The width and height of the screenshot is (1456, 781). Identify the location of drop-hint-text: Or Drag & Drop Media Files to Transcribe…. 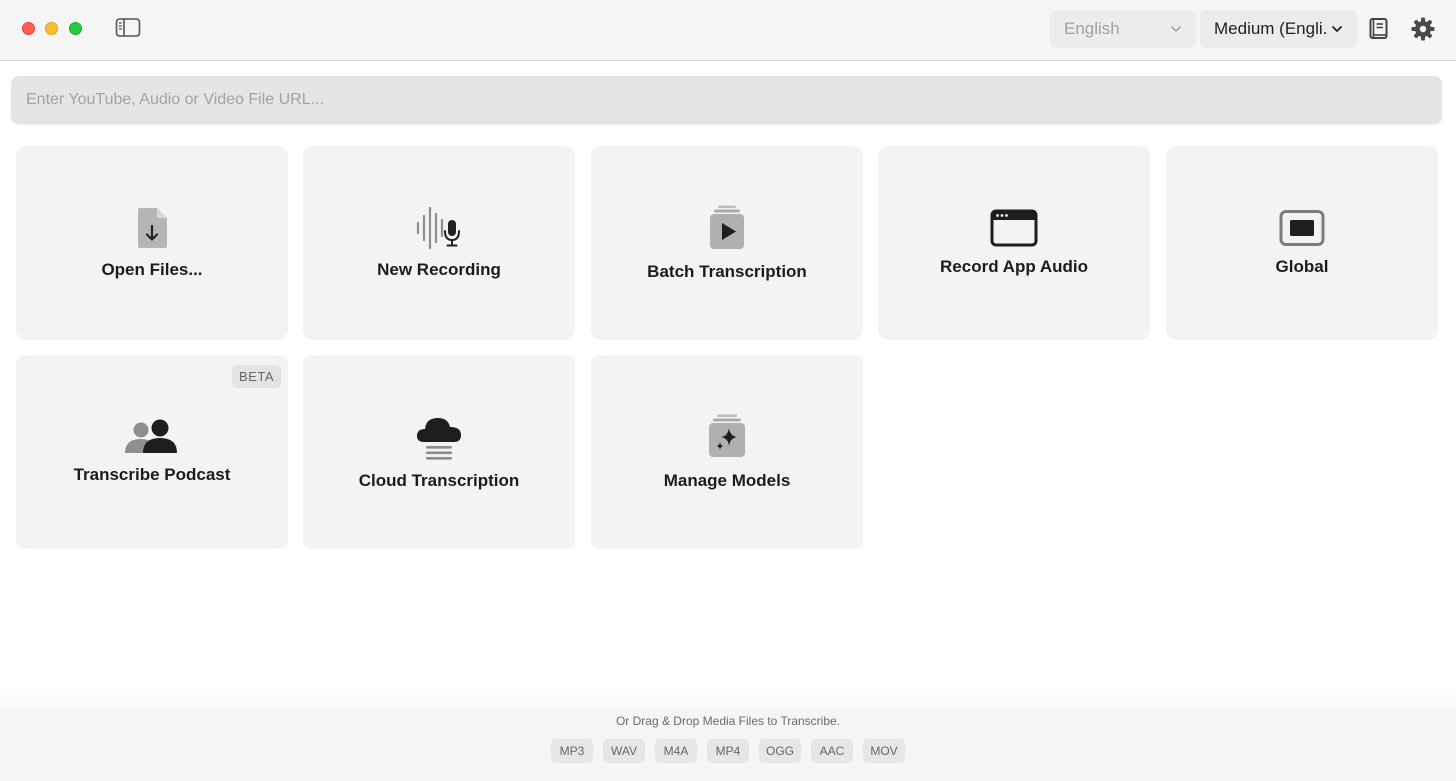
(728, 721).